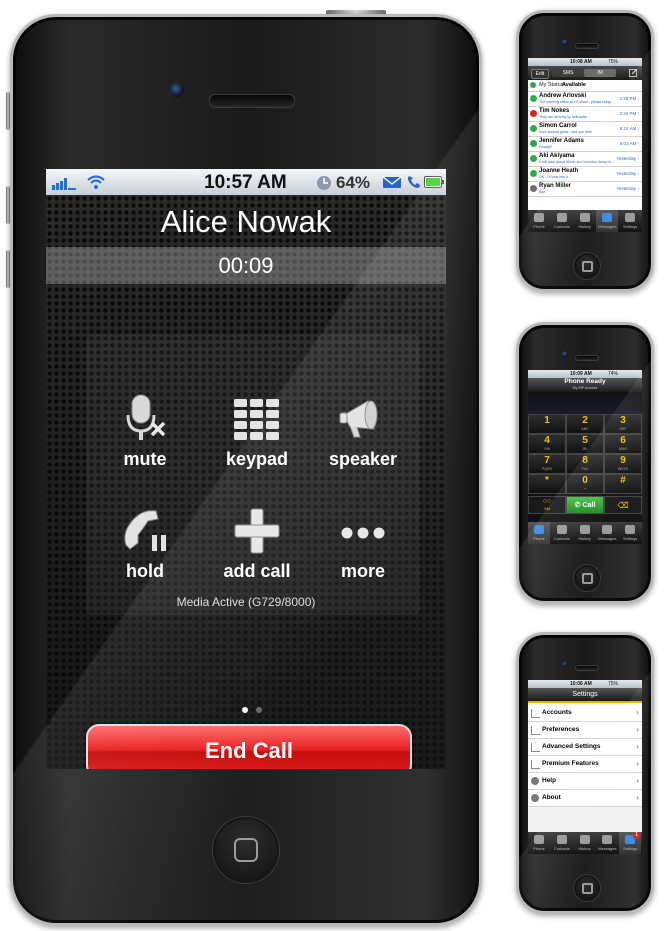 The height and width of the screenshot is (931, 664). Describe the element at coordinates (633, 73) in the screenshot. I see `compose-icon` at that location.